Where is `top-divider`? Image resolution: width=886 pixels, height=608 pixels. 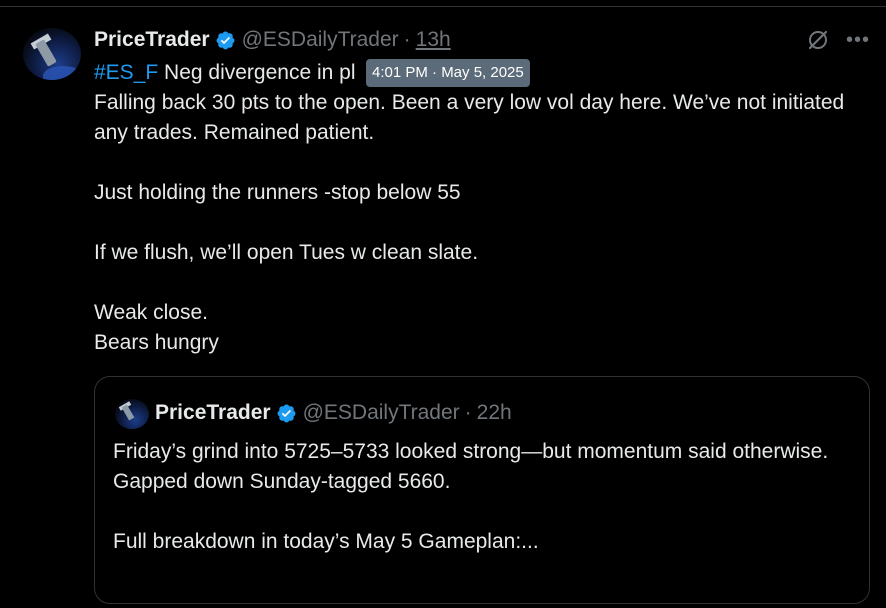
top-divider is located at coordinates (443, 3).